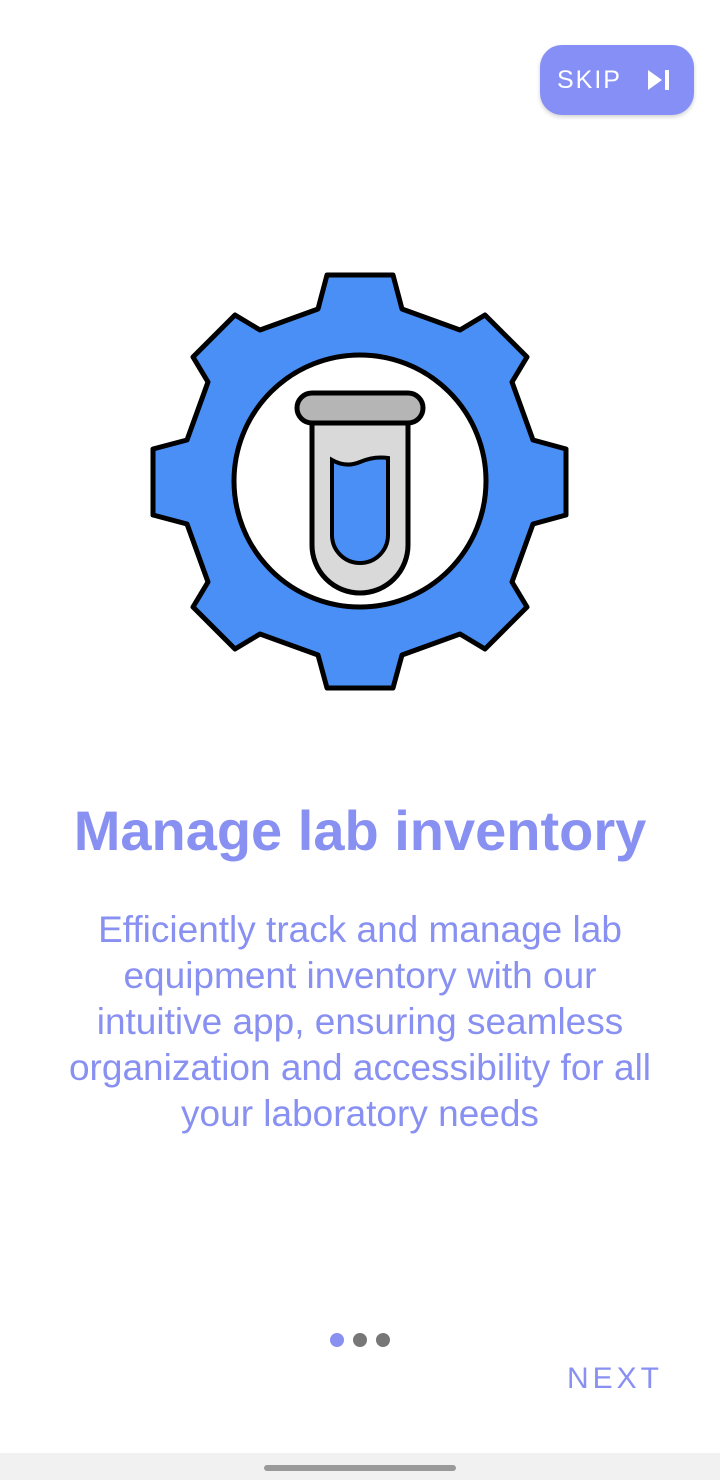 This screenshot has width=720, height=1480. I want to click on home-indicator, so click(360, 1468).